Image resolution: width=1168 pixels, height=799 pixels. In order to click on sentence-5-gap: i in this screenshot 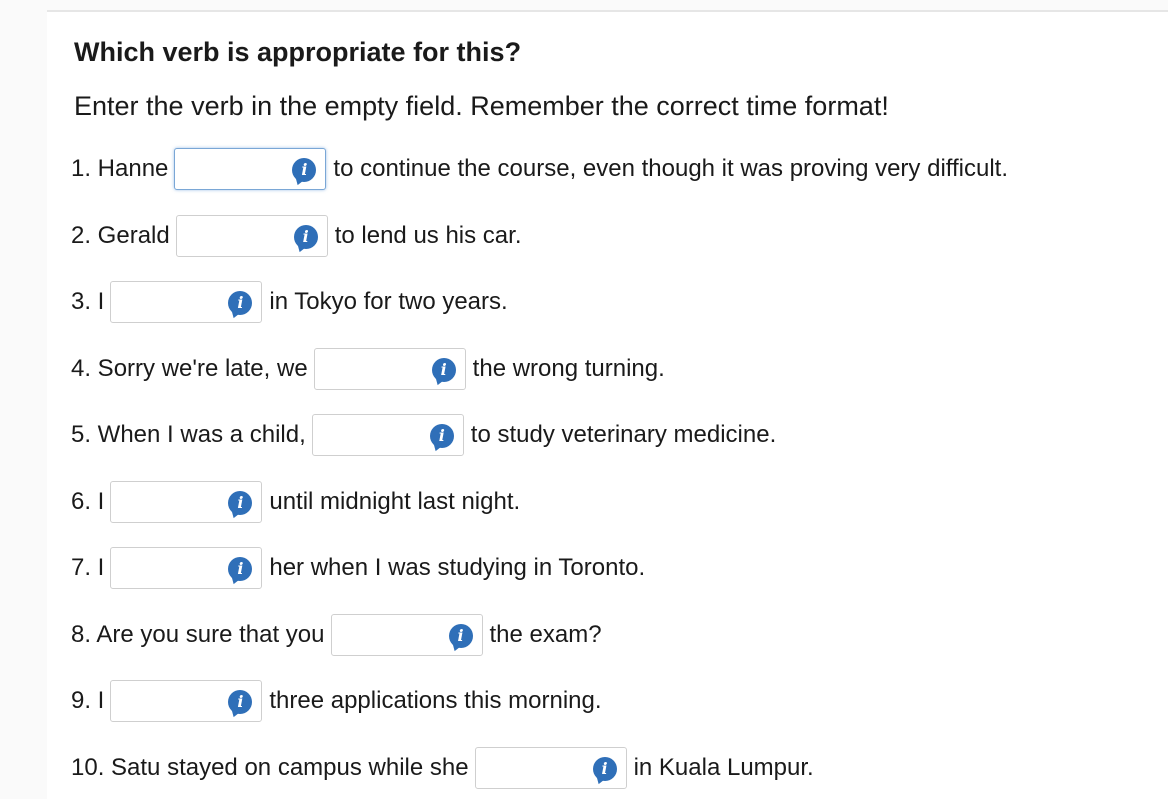, I will do `click(387, 435)`.